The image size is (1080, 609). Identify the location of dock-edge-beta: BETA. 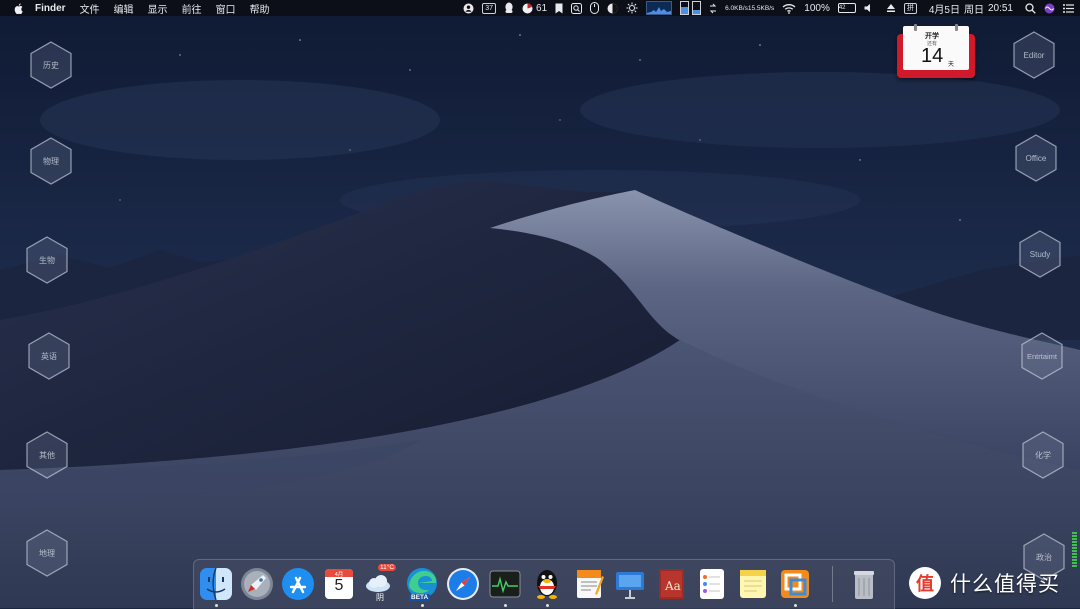
(422, 584).